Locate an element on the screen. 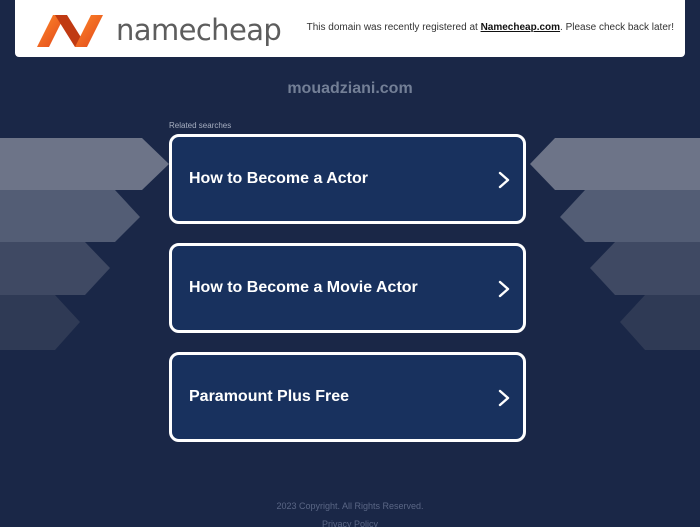  search-link-card: Paramount Plus Free is located at coordinates (347, 397).